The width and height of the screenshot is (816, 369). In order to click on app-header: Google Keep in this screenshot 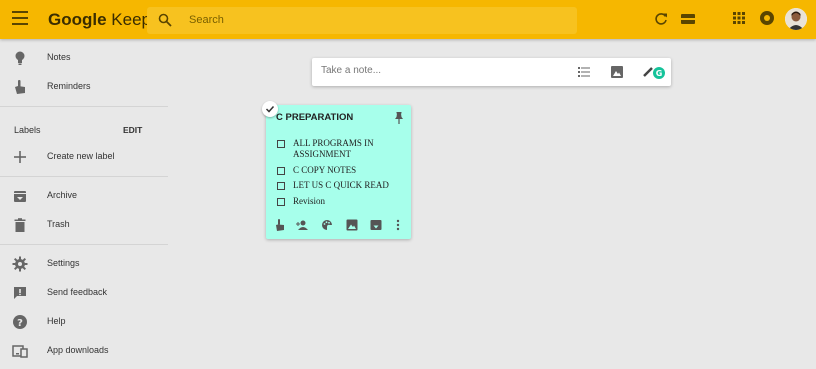, I will do `click(408, 19)`.